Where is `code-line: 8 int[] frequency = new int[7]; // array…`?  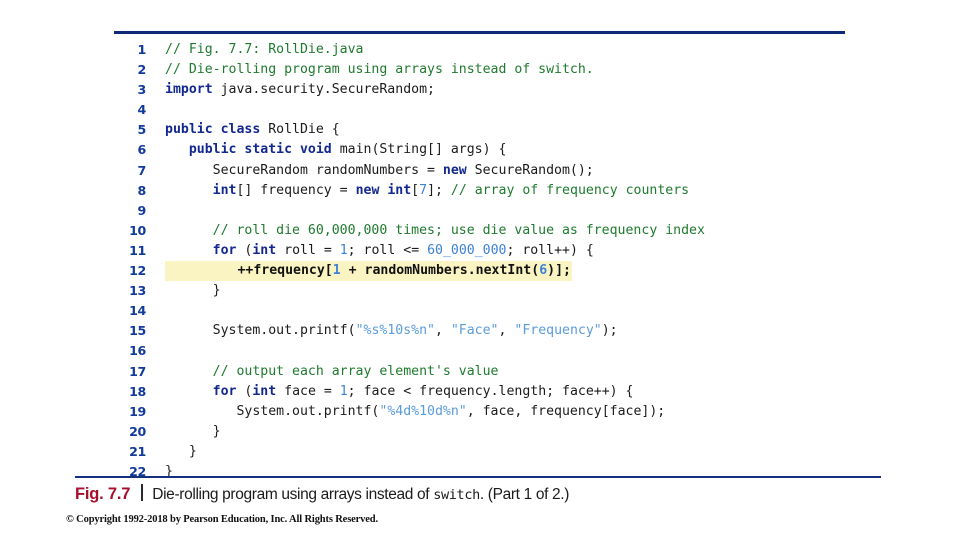 code-line: 8 int[] frequency = new int[7]; // array… is located at coordinates (514, 191).